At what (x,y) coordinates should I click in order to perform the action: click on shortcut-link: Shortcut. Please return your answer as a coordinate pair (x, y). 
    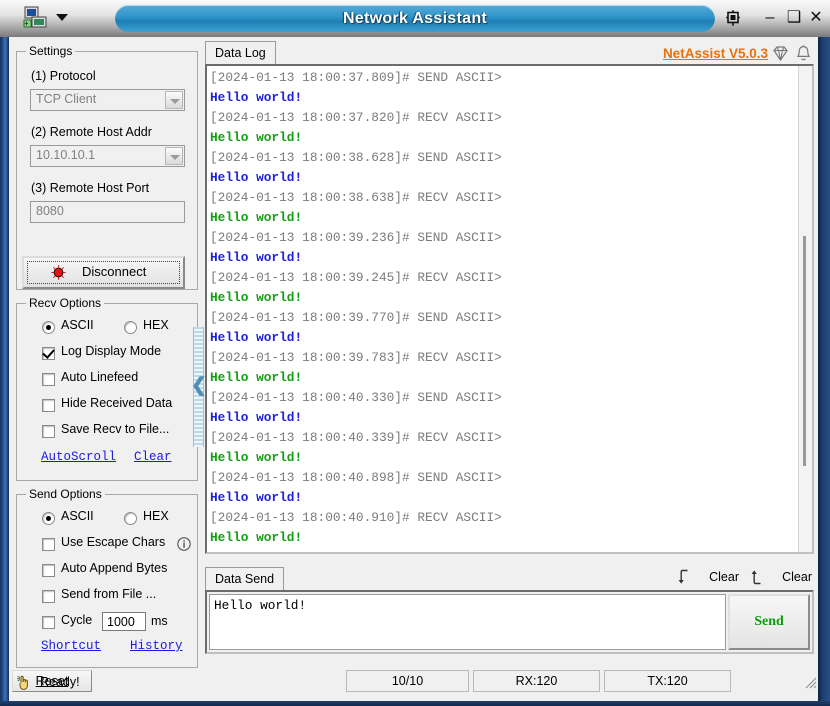
    Looking at the image, I should click on (71, 646).